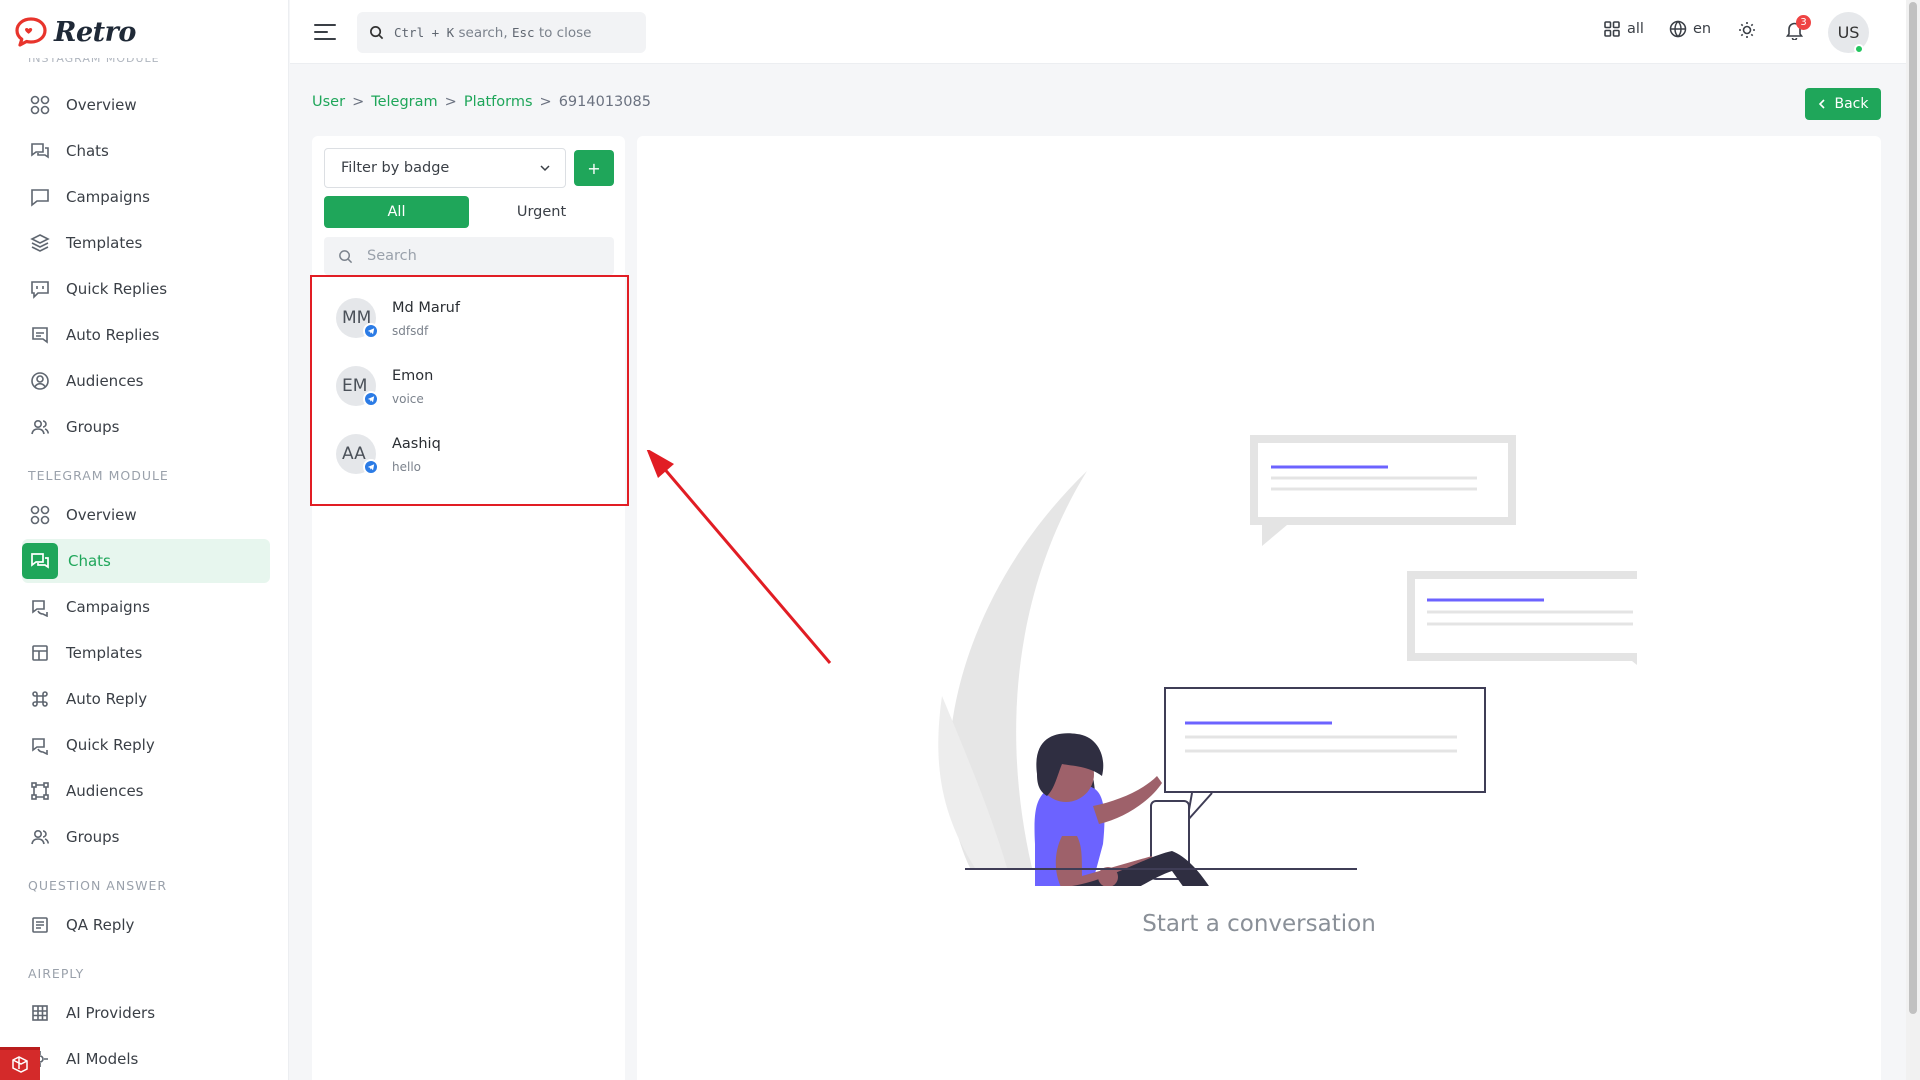  What do you see at coordinates (565, 32) in the screenshot?
I see `search-hint-text: to close` at bounding box center [565, 32].